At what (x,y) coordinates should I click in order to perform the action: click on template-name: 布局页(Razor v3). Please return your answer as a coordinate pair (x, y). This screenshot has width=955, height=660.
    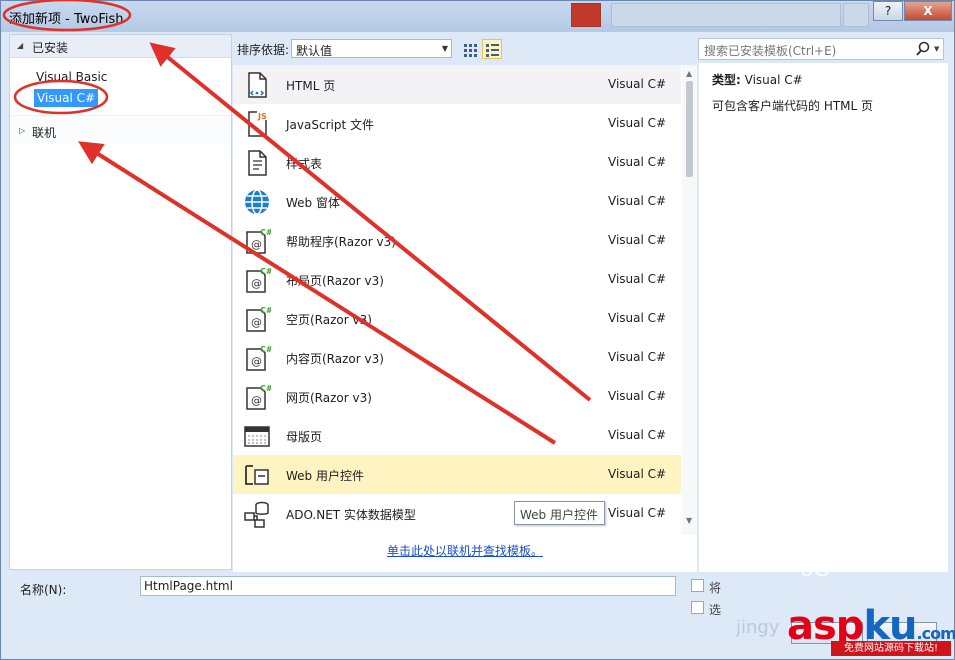
    Looking at the image, I should click on (335, 281).